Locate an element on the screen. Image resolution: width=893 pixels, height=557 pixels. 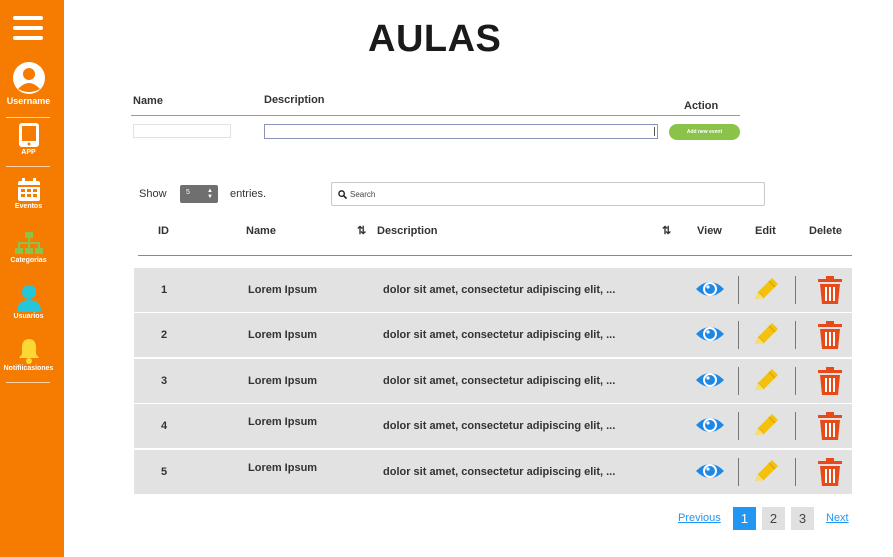
form-divider is located at coordinates (435, 115).